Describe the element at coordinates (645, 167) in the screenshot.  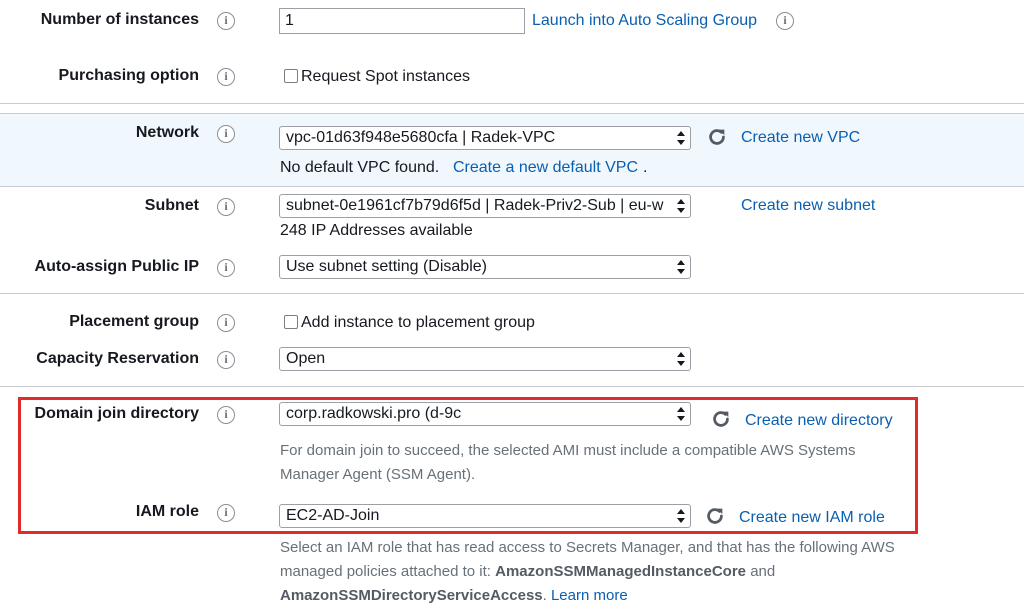
I see `period: .` at that location.